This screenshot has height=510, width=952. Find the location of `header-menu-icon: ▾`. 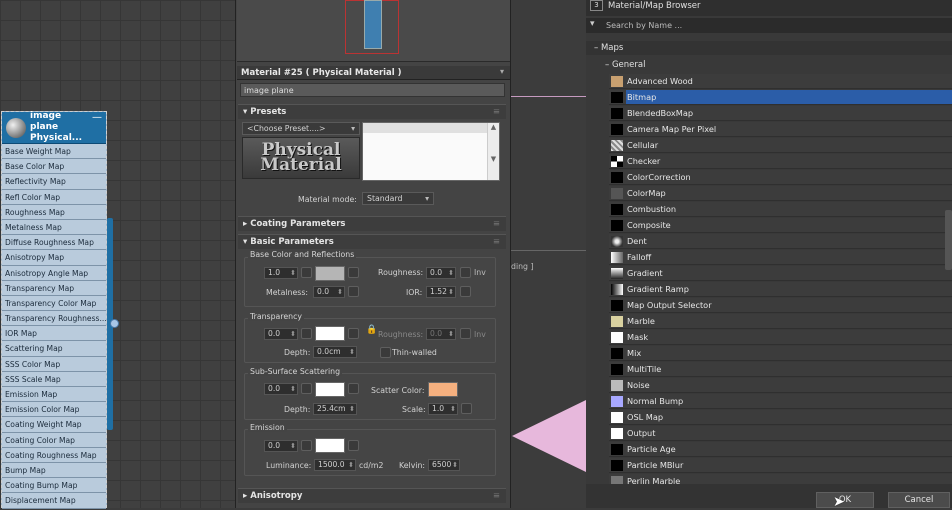

header-menu-icon: ▾ is located at coordinates (502, 71).